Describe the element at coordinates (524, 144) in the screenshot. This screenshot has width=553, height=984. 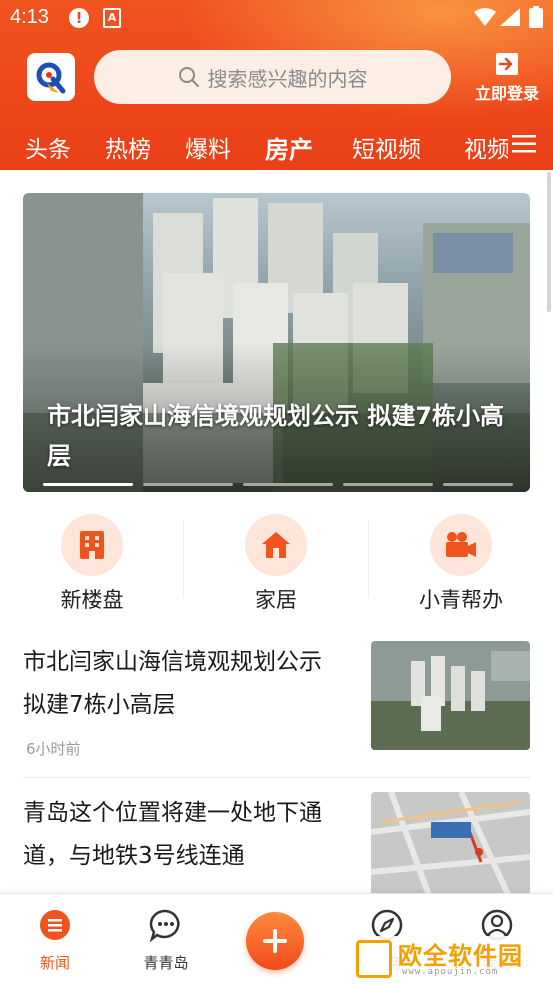
I see `menu-icon` at that location.